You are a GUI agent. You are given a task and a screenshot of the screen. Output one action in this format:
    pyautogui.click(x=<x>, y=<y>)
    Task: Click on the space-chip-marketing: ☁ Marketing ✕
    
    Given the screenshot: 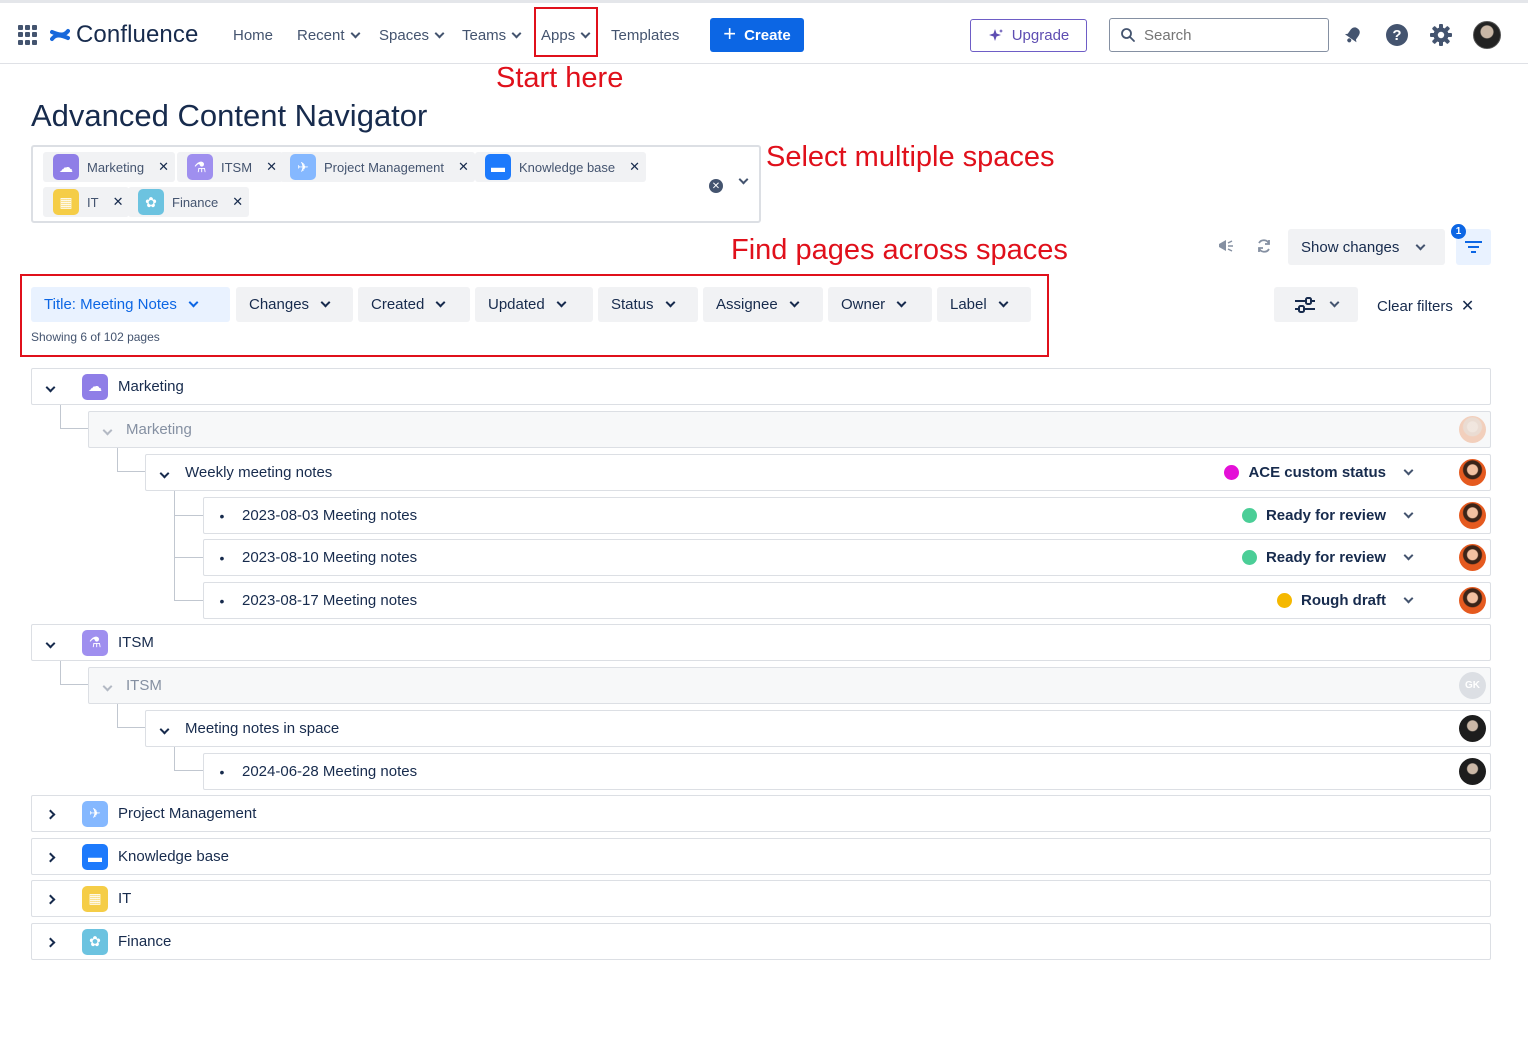 What is the action you would take?
    pyautogui.click(x=109, y=167)
    